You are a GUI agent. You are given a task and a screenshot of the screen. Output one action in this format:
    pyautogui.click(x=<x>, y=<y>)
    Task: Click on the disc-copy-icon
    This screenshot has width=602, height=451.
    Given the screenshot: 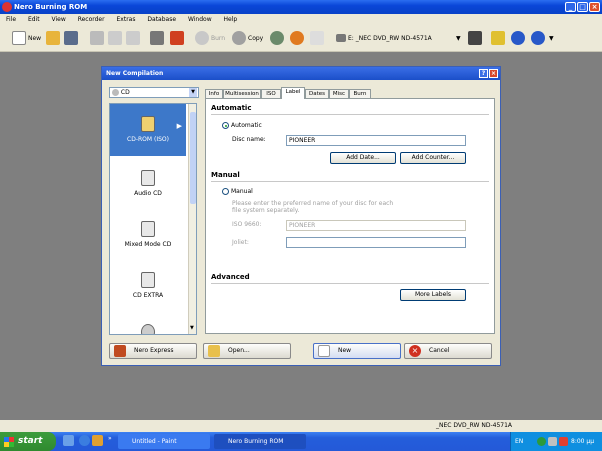 What is the action you would take?
    pyautogui.click(x=239, y=38)
    